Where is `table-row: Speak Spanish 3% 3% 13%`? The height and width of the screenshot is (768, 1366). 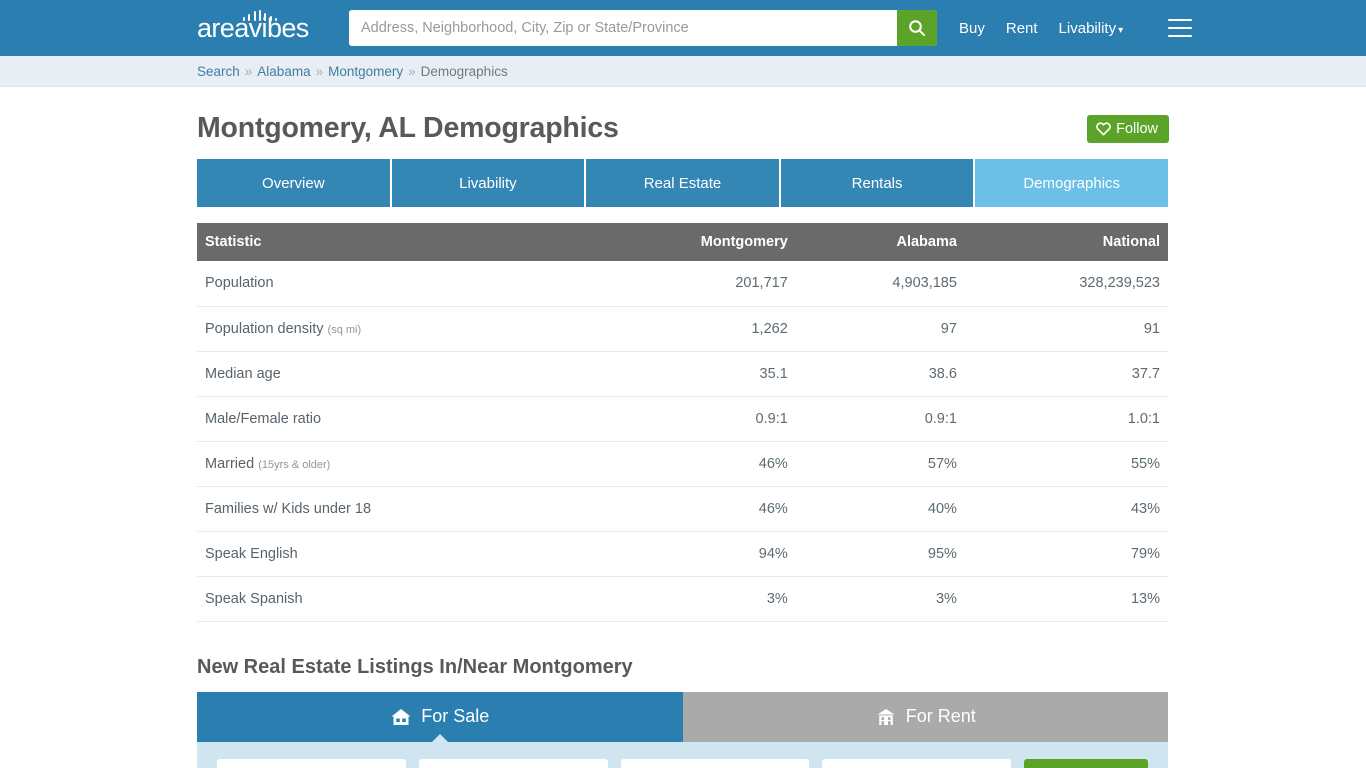
table-row: Speak Spanish 3% 3% 13% is located at coordinates (682, 599).